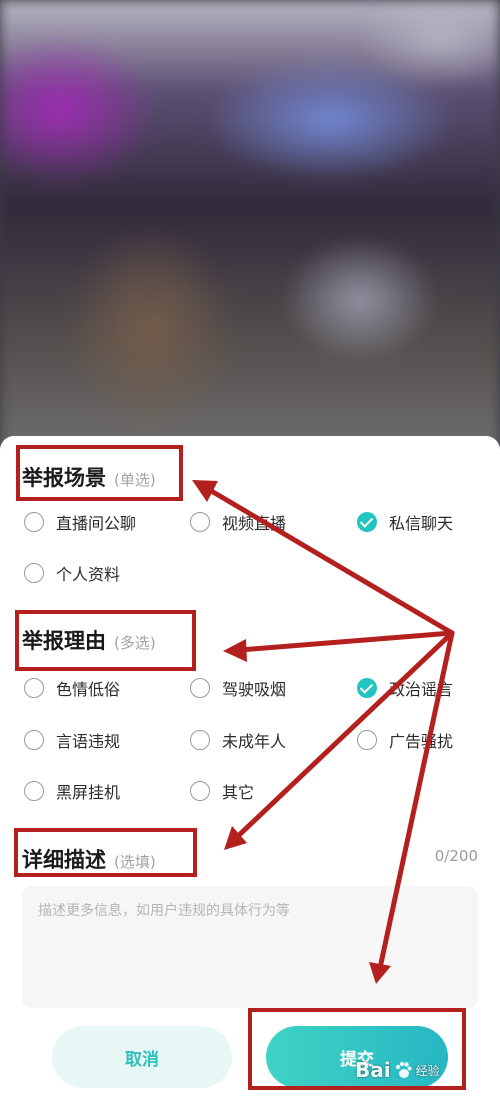 This screenshot has height=1111, width=500. What do you see at coordinates (421, 689) in the screenshot?
I see `option-label: 政治谣言` at bounding box center [421, 689].